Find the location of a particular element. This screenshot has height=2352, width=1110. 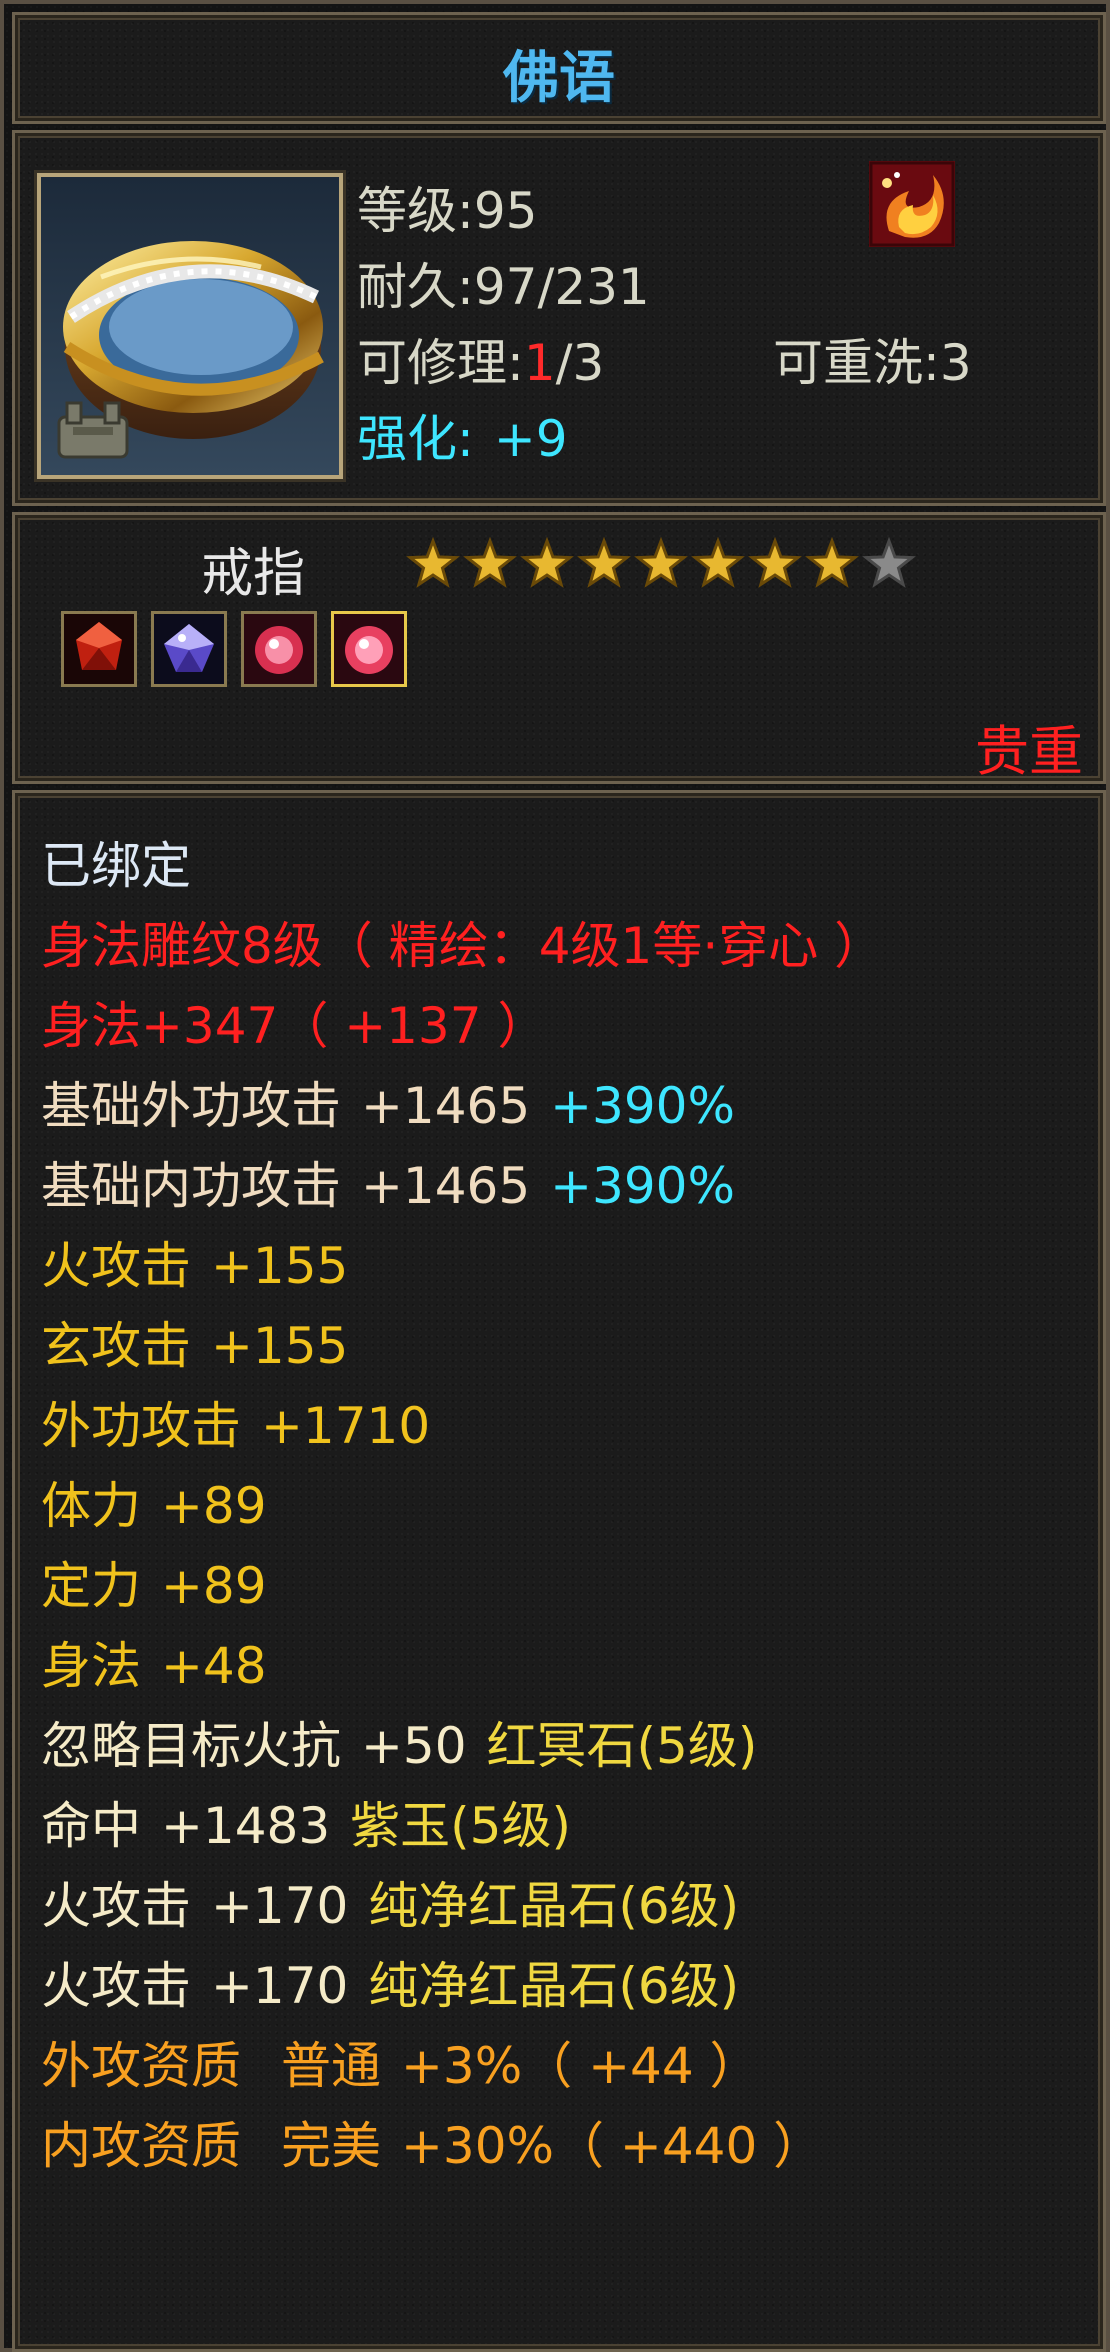

gem-stat-line: 命中 +1483 紫玉(5级) is located at coordinates (306, 1826).